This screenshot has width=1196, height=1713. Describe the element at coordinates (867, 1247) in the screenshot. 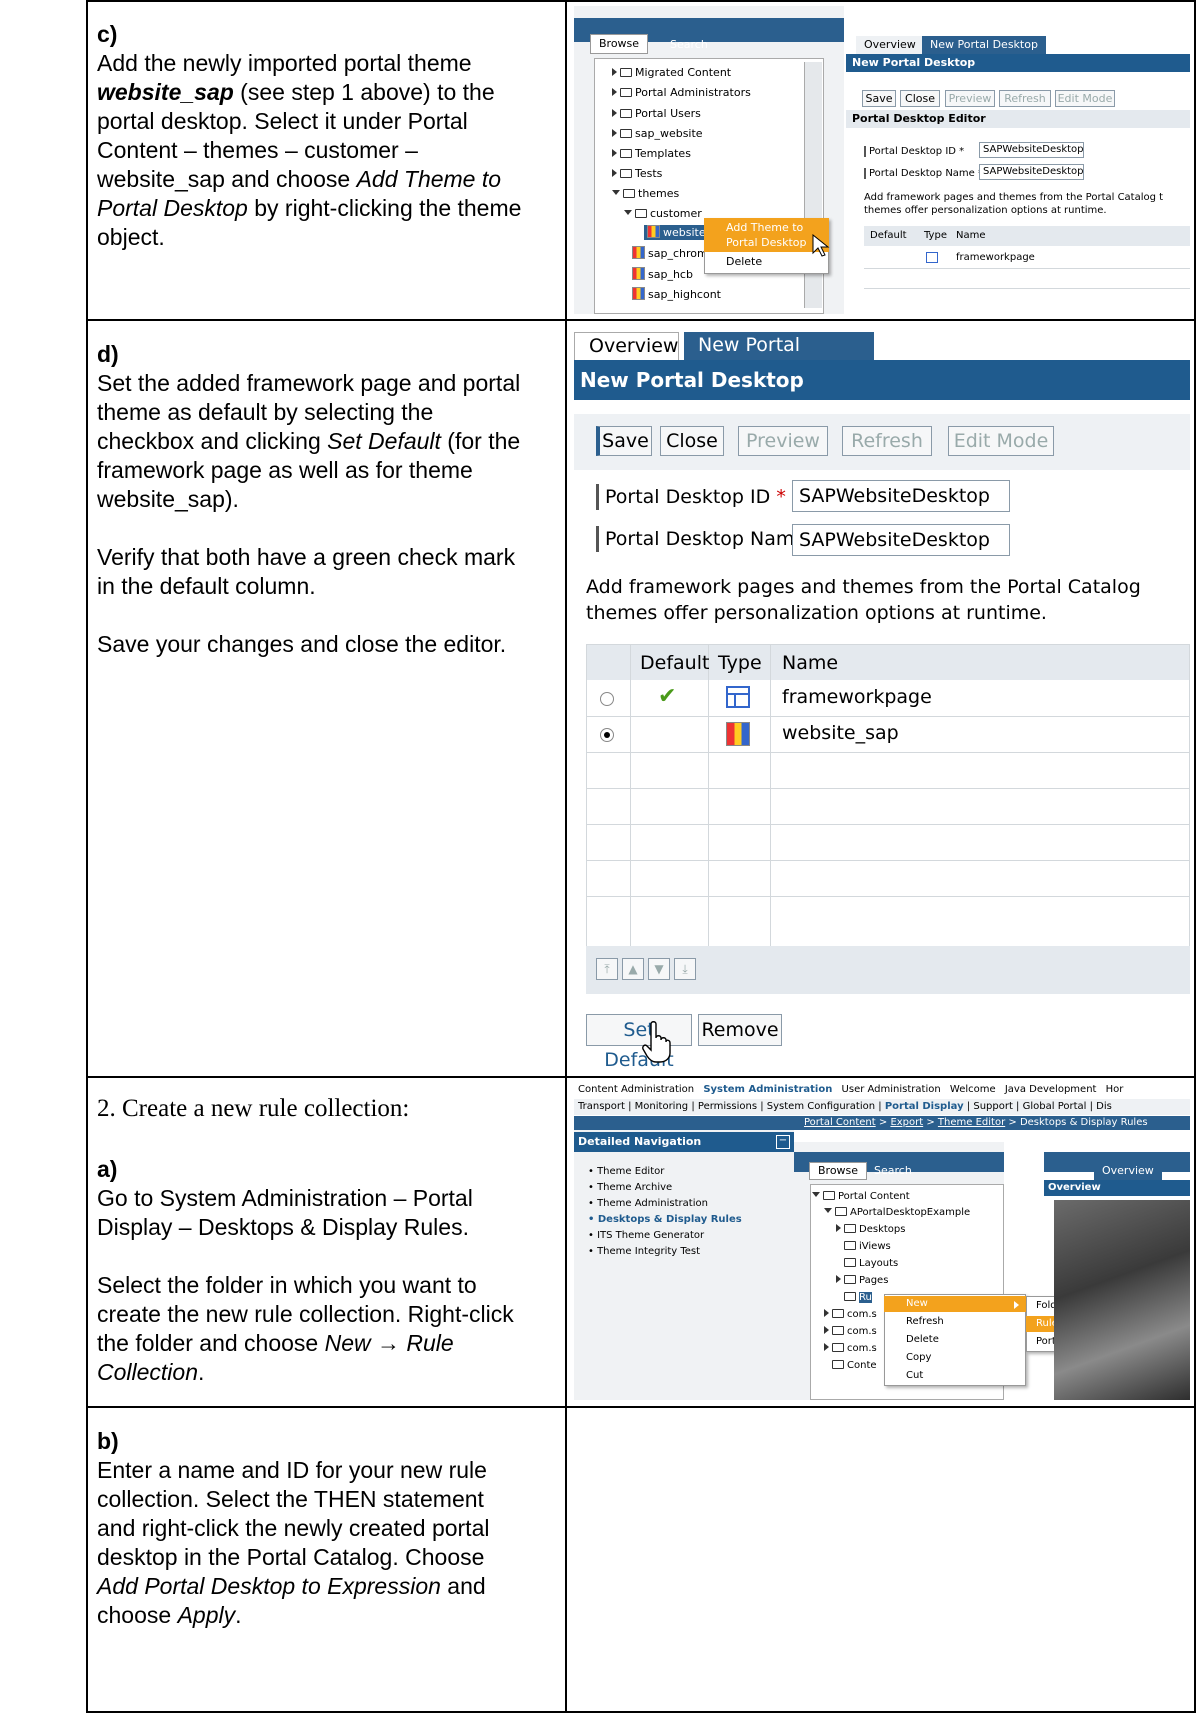

I see `tree-item: iViews` at that location.